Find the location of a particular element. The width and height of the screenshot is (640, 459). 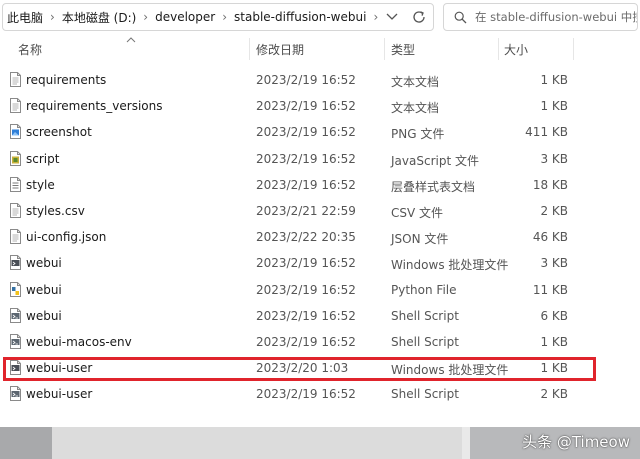

column-header: 名称 修改日期 类型 大小 is located at coordinates (320, 48).